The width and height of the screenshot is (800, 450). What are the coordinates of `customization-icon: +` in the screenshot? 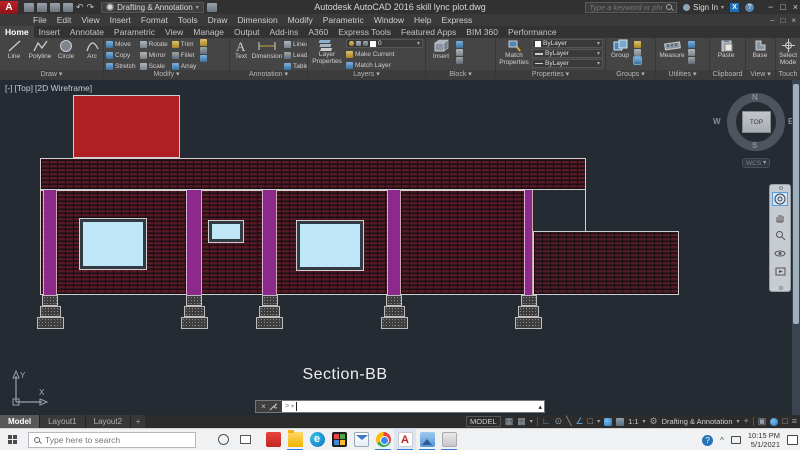 It's located at (746, 421).